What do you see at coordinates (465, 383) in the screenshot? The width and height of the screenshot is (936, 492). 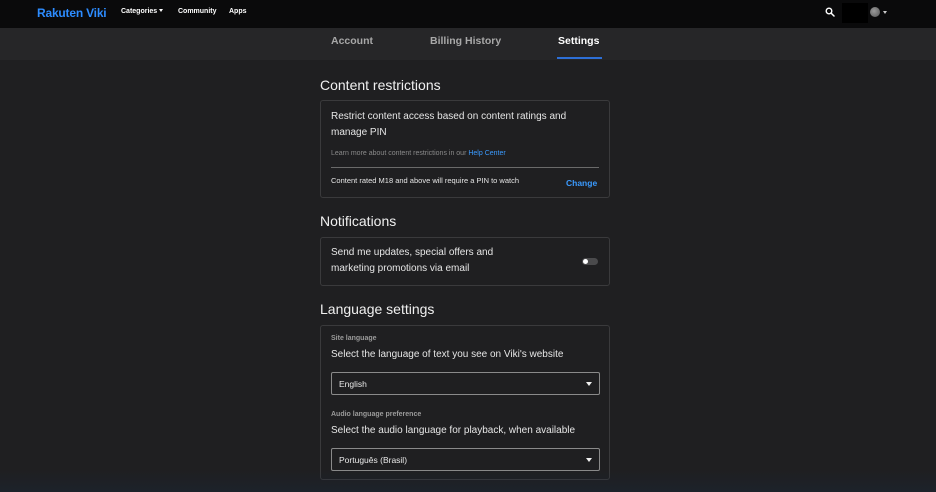 I see `site-language-select: English` at bounding box center [465, 383].